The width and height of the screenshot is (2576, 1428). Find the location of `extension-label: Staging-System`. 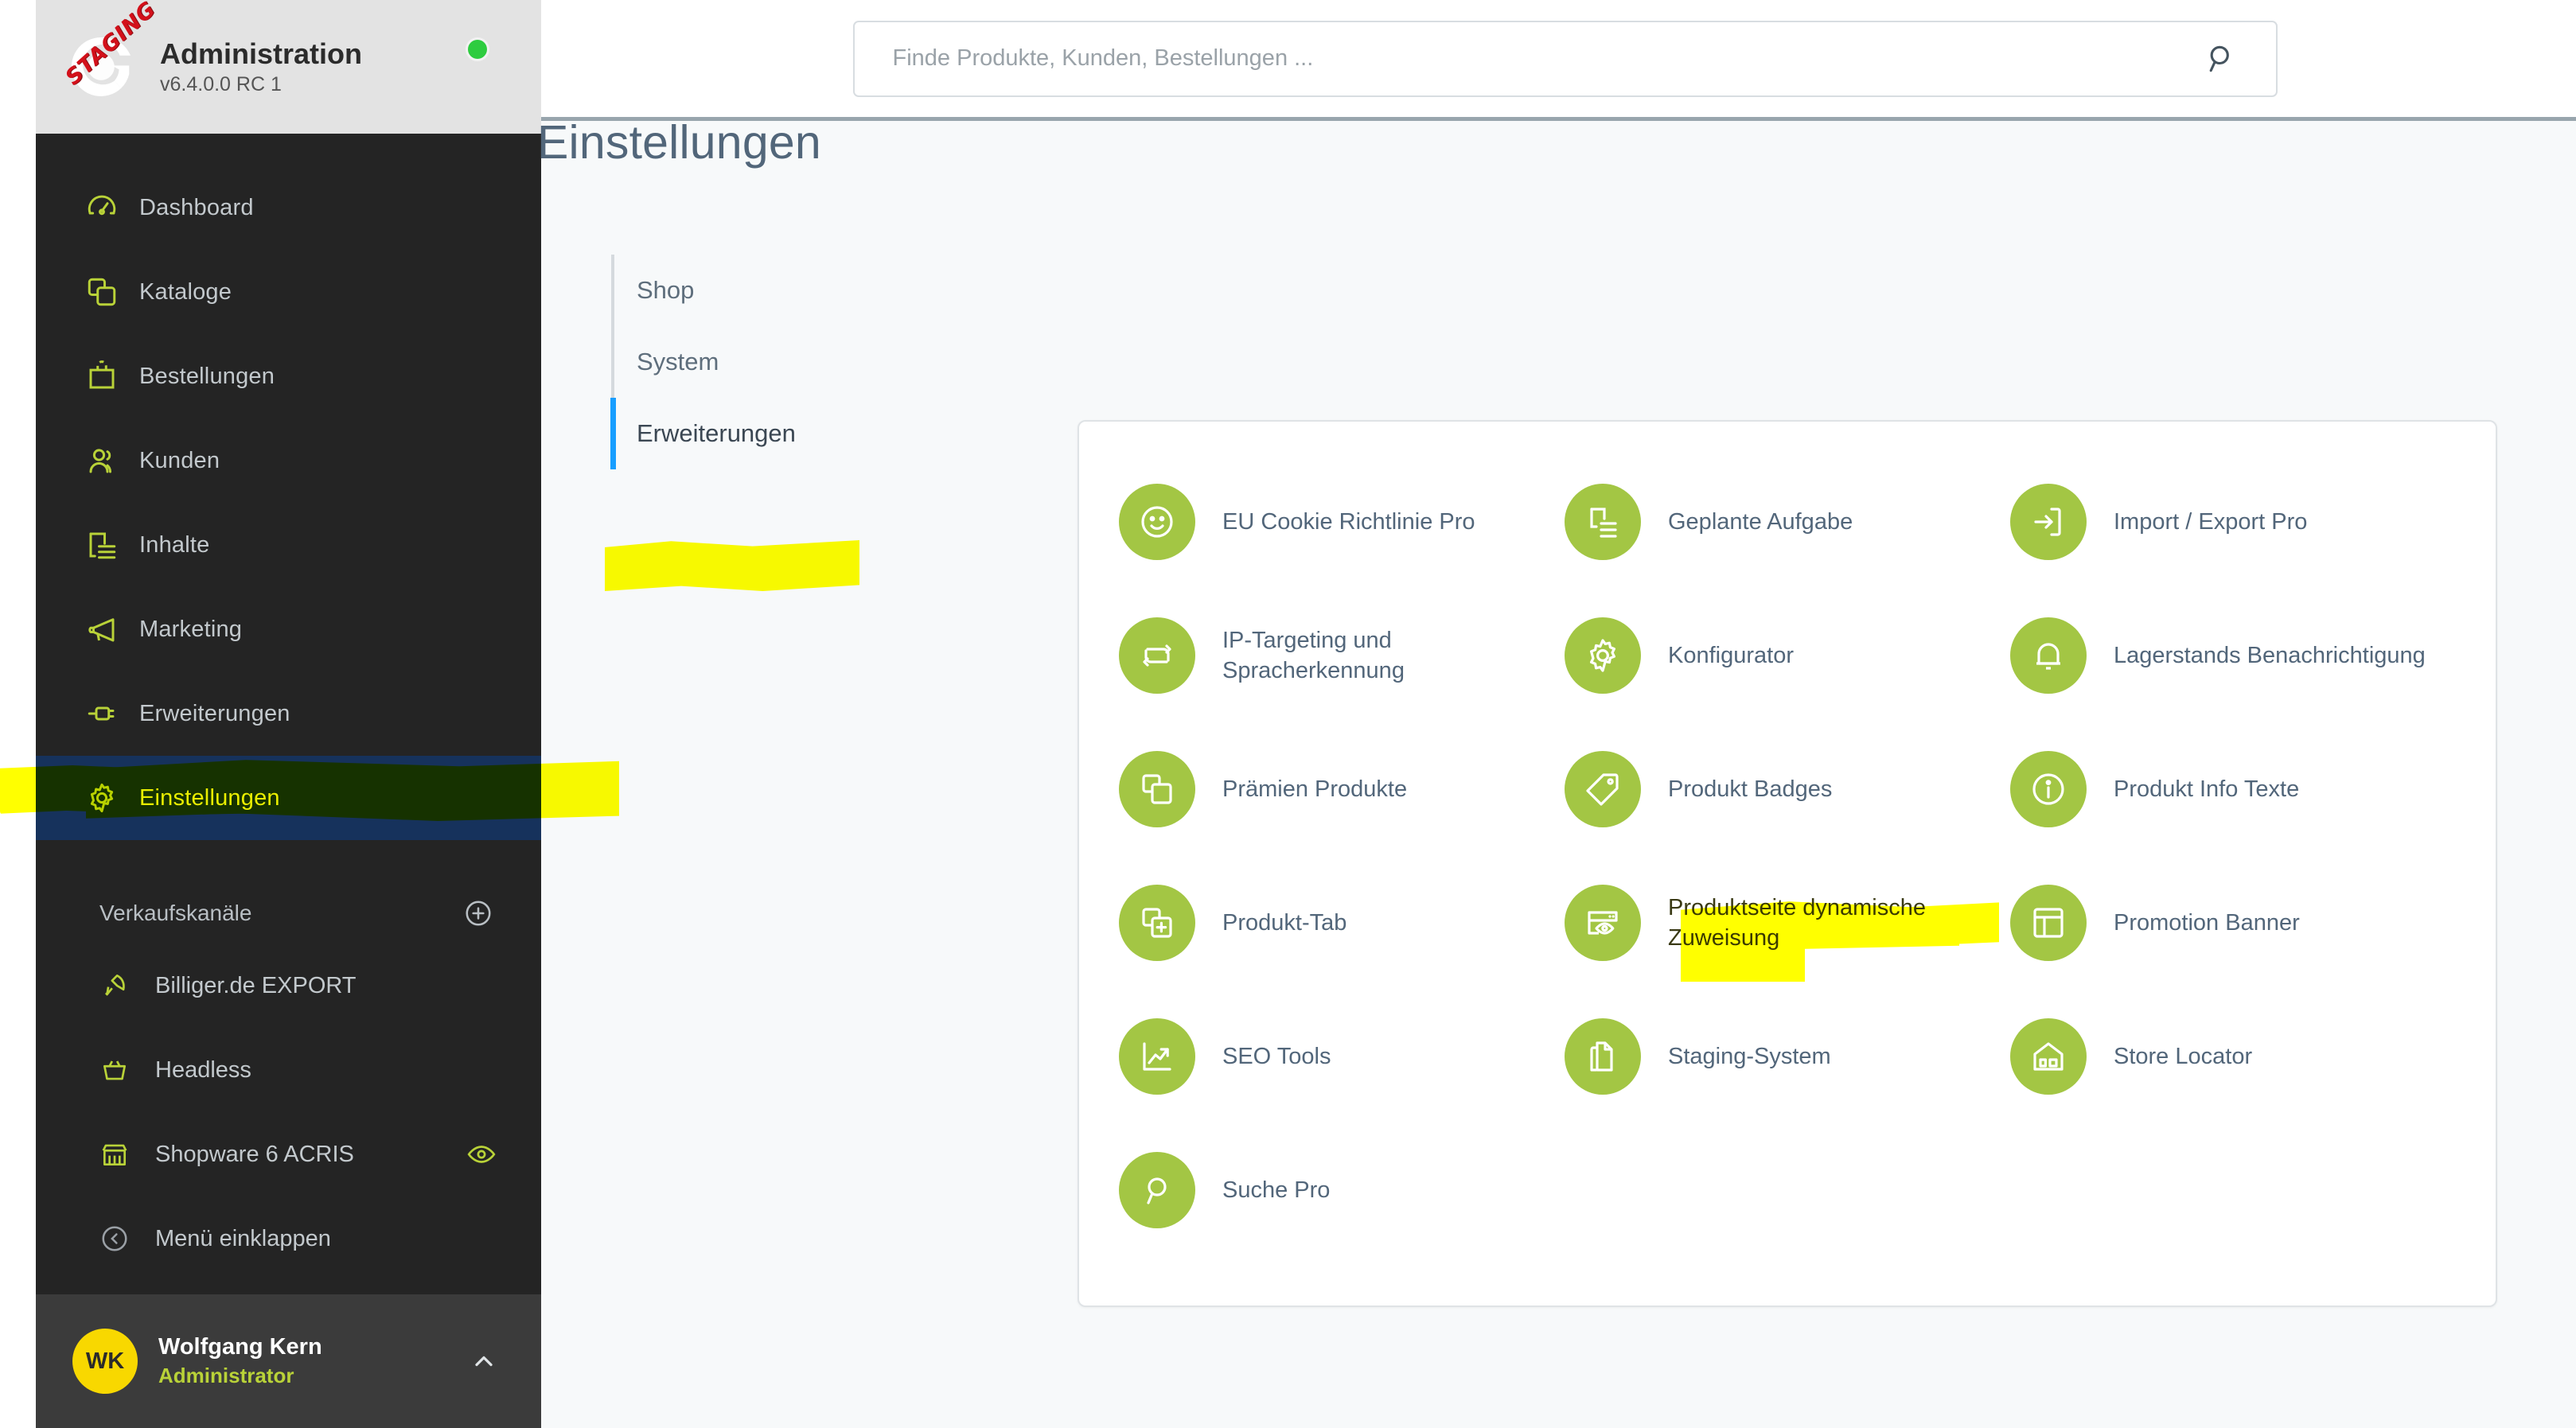

extension-label: Staging-System is located at coordinates (1750, 1056).